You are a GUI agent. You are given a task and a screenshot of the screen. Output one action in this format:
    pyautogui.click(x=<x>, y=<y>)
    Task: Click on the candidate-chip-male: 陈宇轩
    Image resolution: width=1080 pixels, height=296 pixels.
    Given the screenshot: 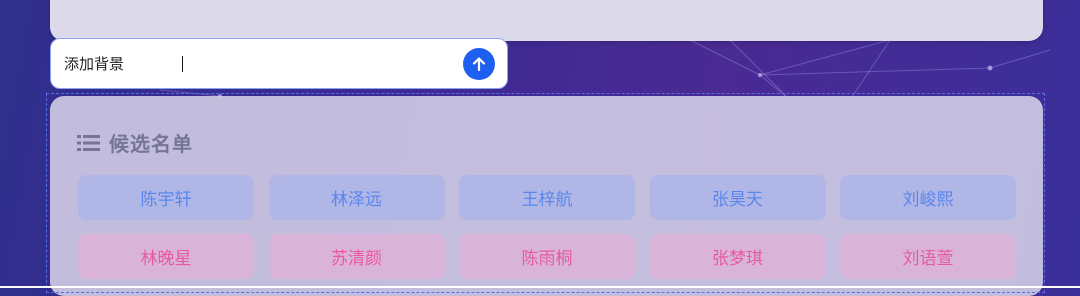 What is the action you would take?
    pyautogui.click(x=166, y=197)
    